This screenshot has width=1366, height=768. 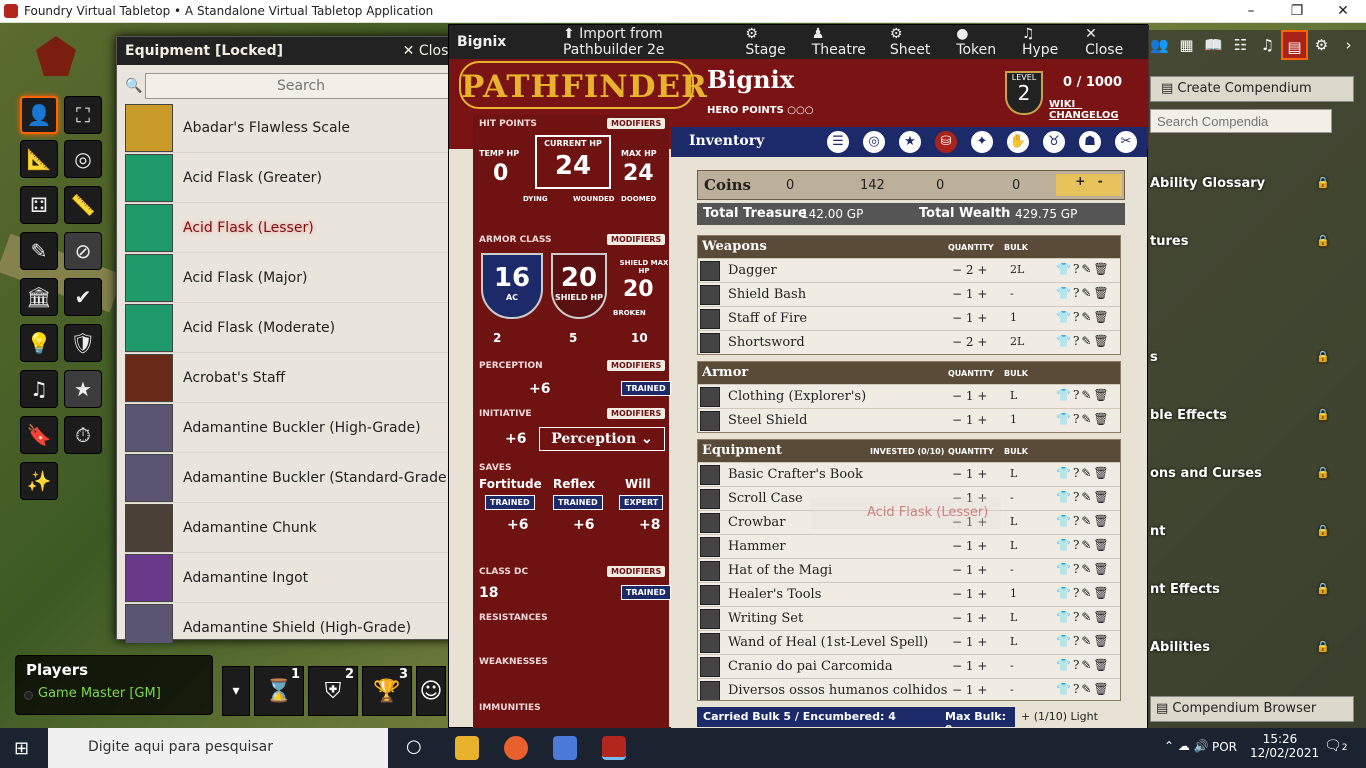 What do you see at coordinates (940, 185) in the screenshot?
I see `silver-coins: 0` at bounding box center [940, 185].